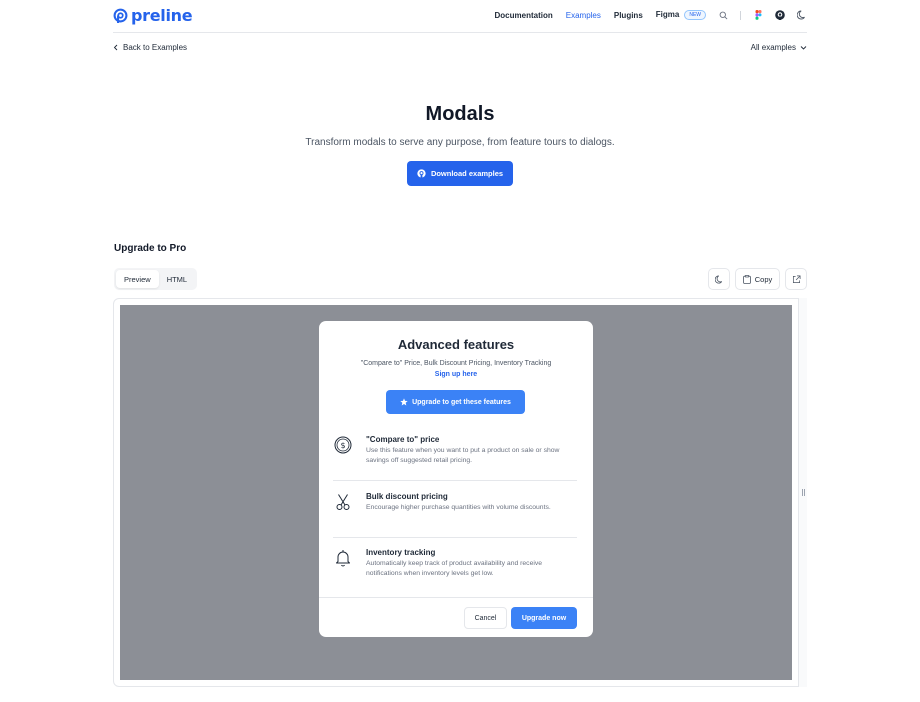 This screenshot has width=920, height=702. Describe the element at coordinates (407, 496) in the screenshot. I see `feature-title: Bulk discount pricing` at that location.